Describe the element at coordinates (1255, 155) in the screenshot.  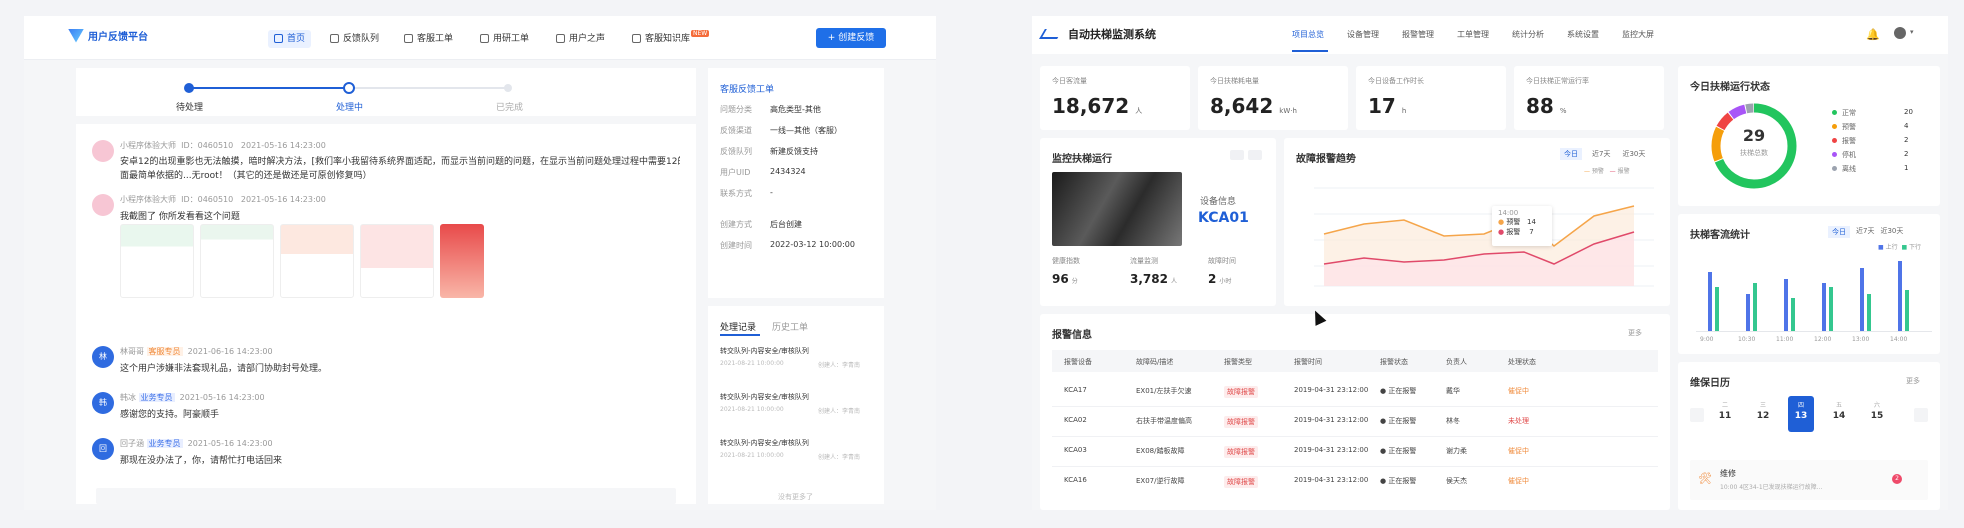
I see `next-arrow-icon` at that location.